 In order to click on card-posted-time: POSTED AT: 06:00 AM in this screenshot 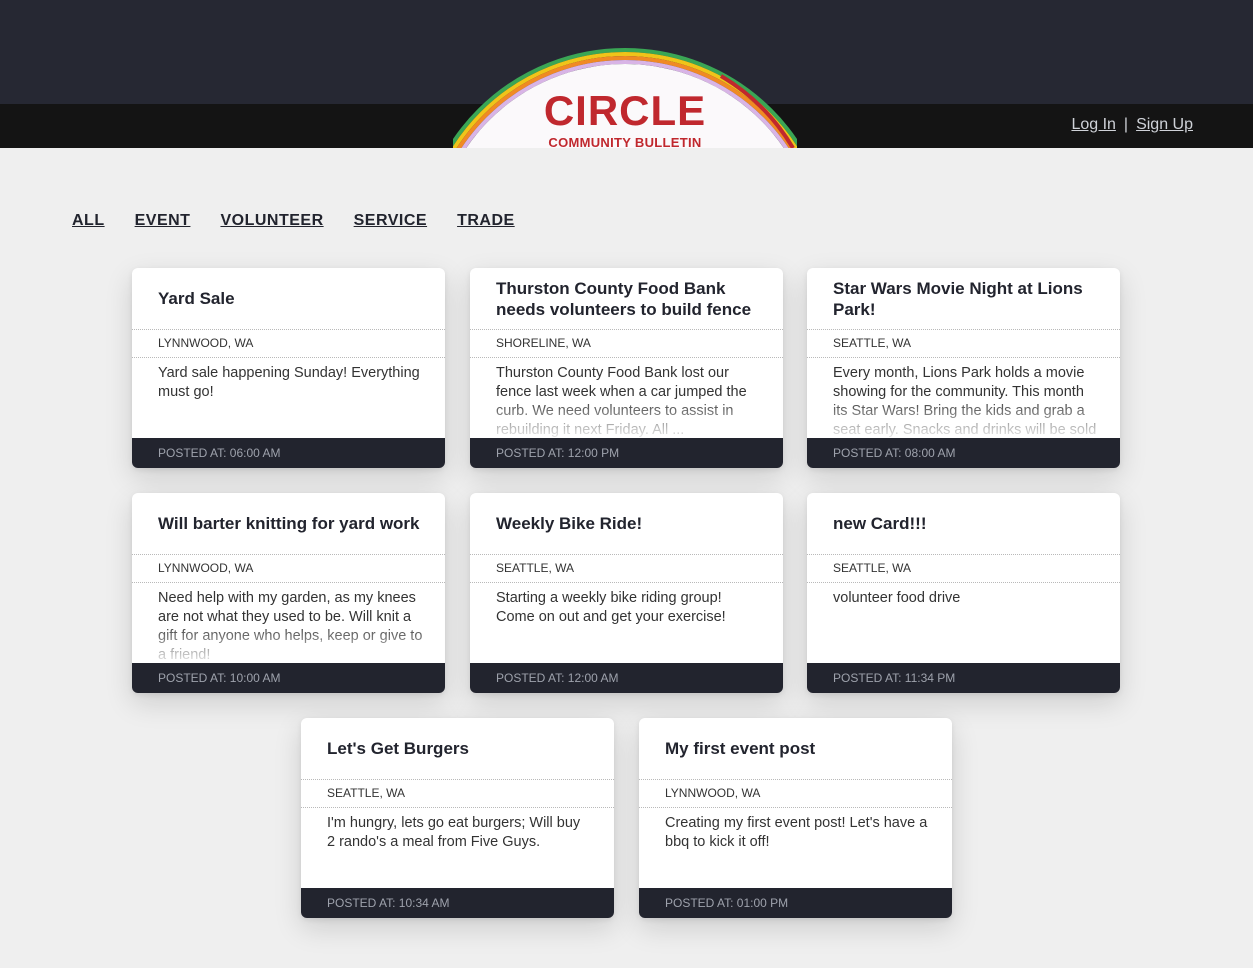, I will do `click(288, 453)`.